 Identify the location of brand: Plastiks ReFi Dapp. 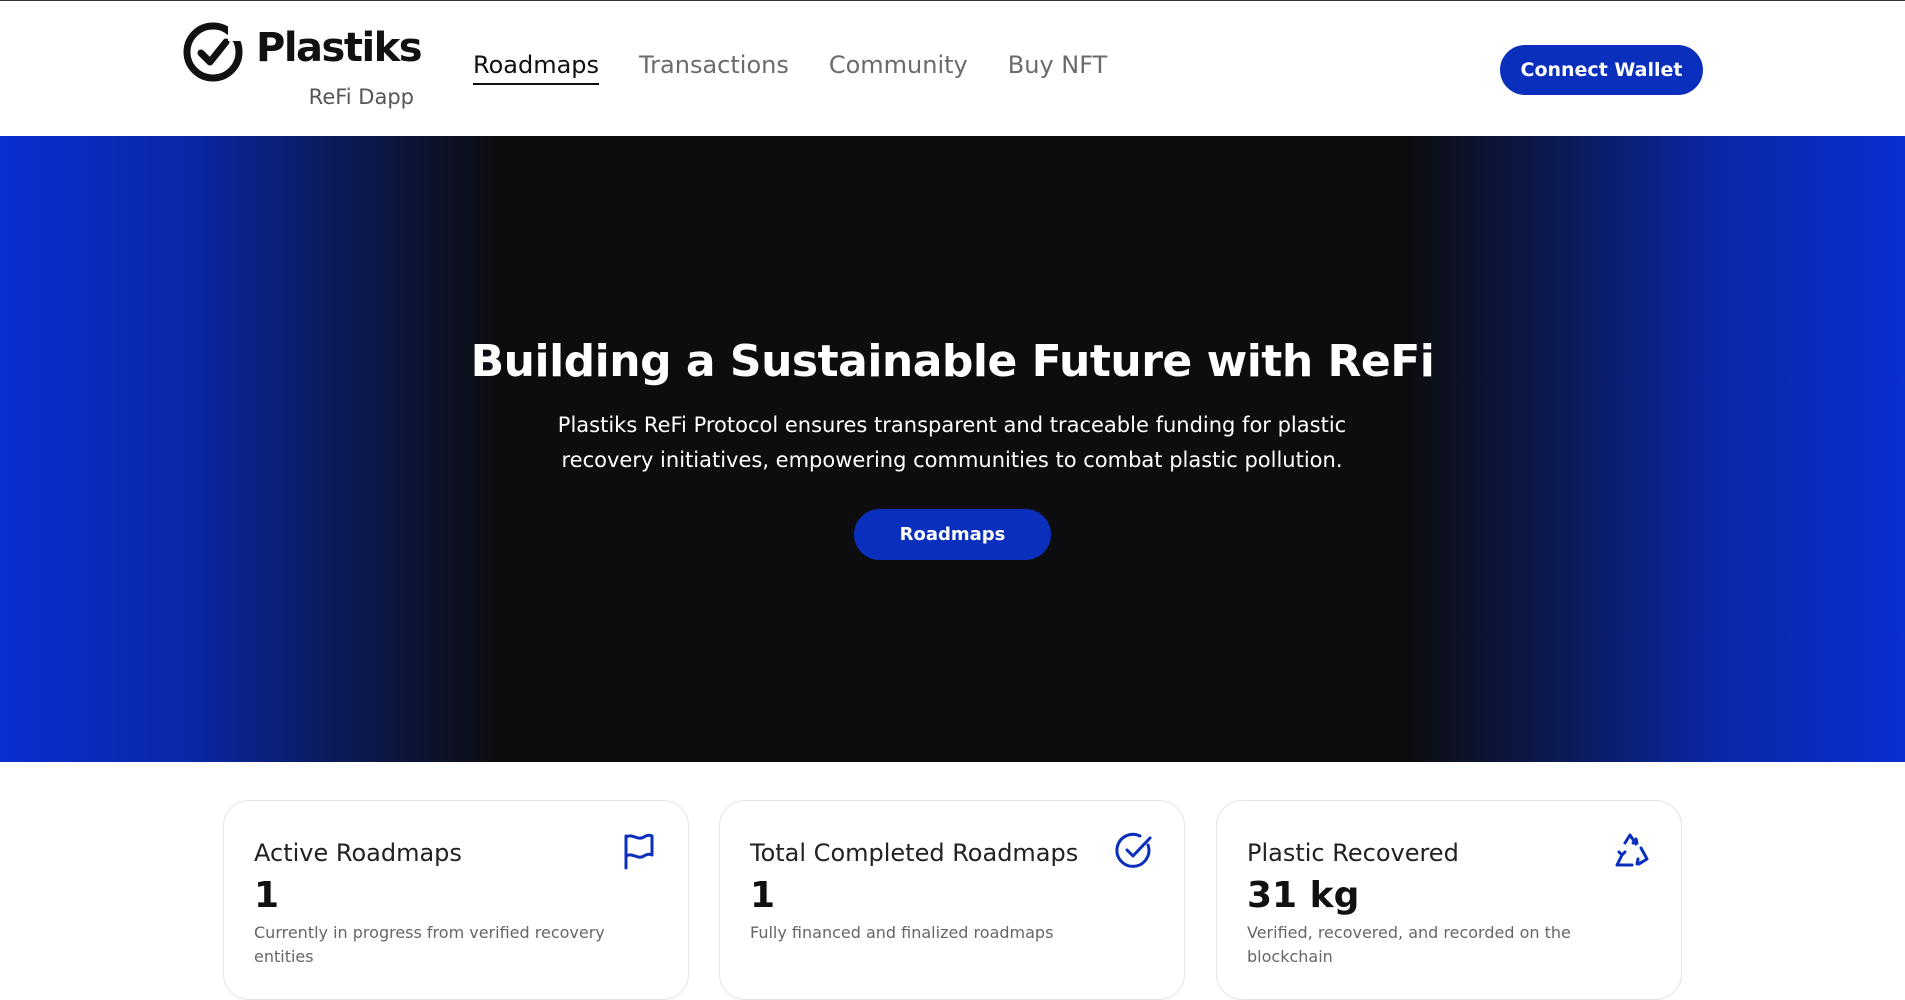
(302, 68).